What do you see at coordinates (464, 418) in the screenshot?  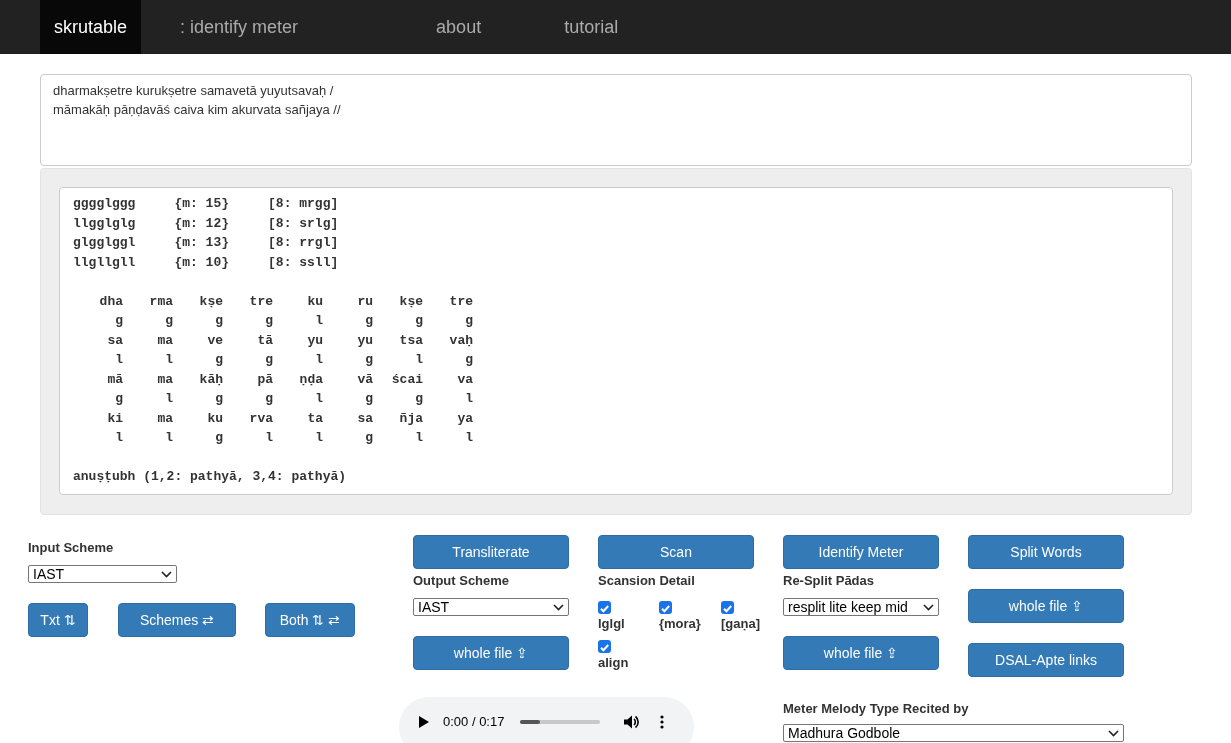 I see `syllable-cell-text: ya` at bounding box center [464, 418].